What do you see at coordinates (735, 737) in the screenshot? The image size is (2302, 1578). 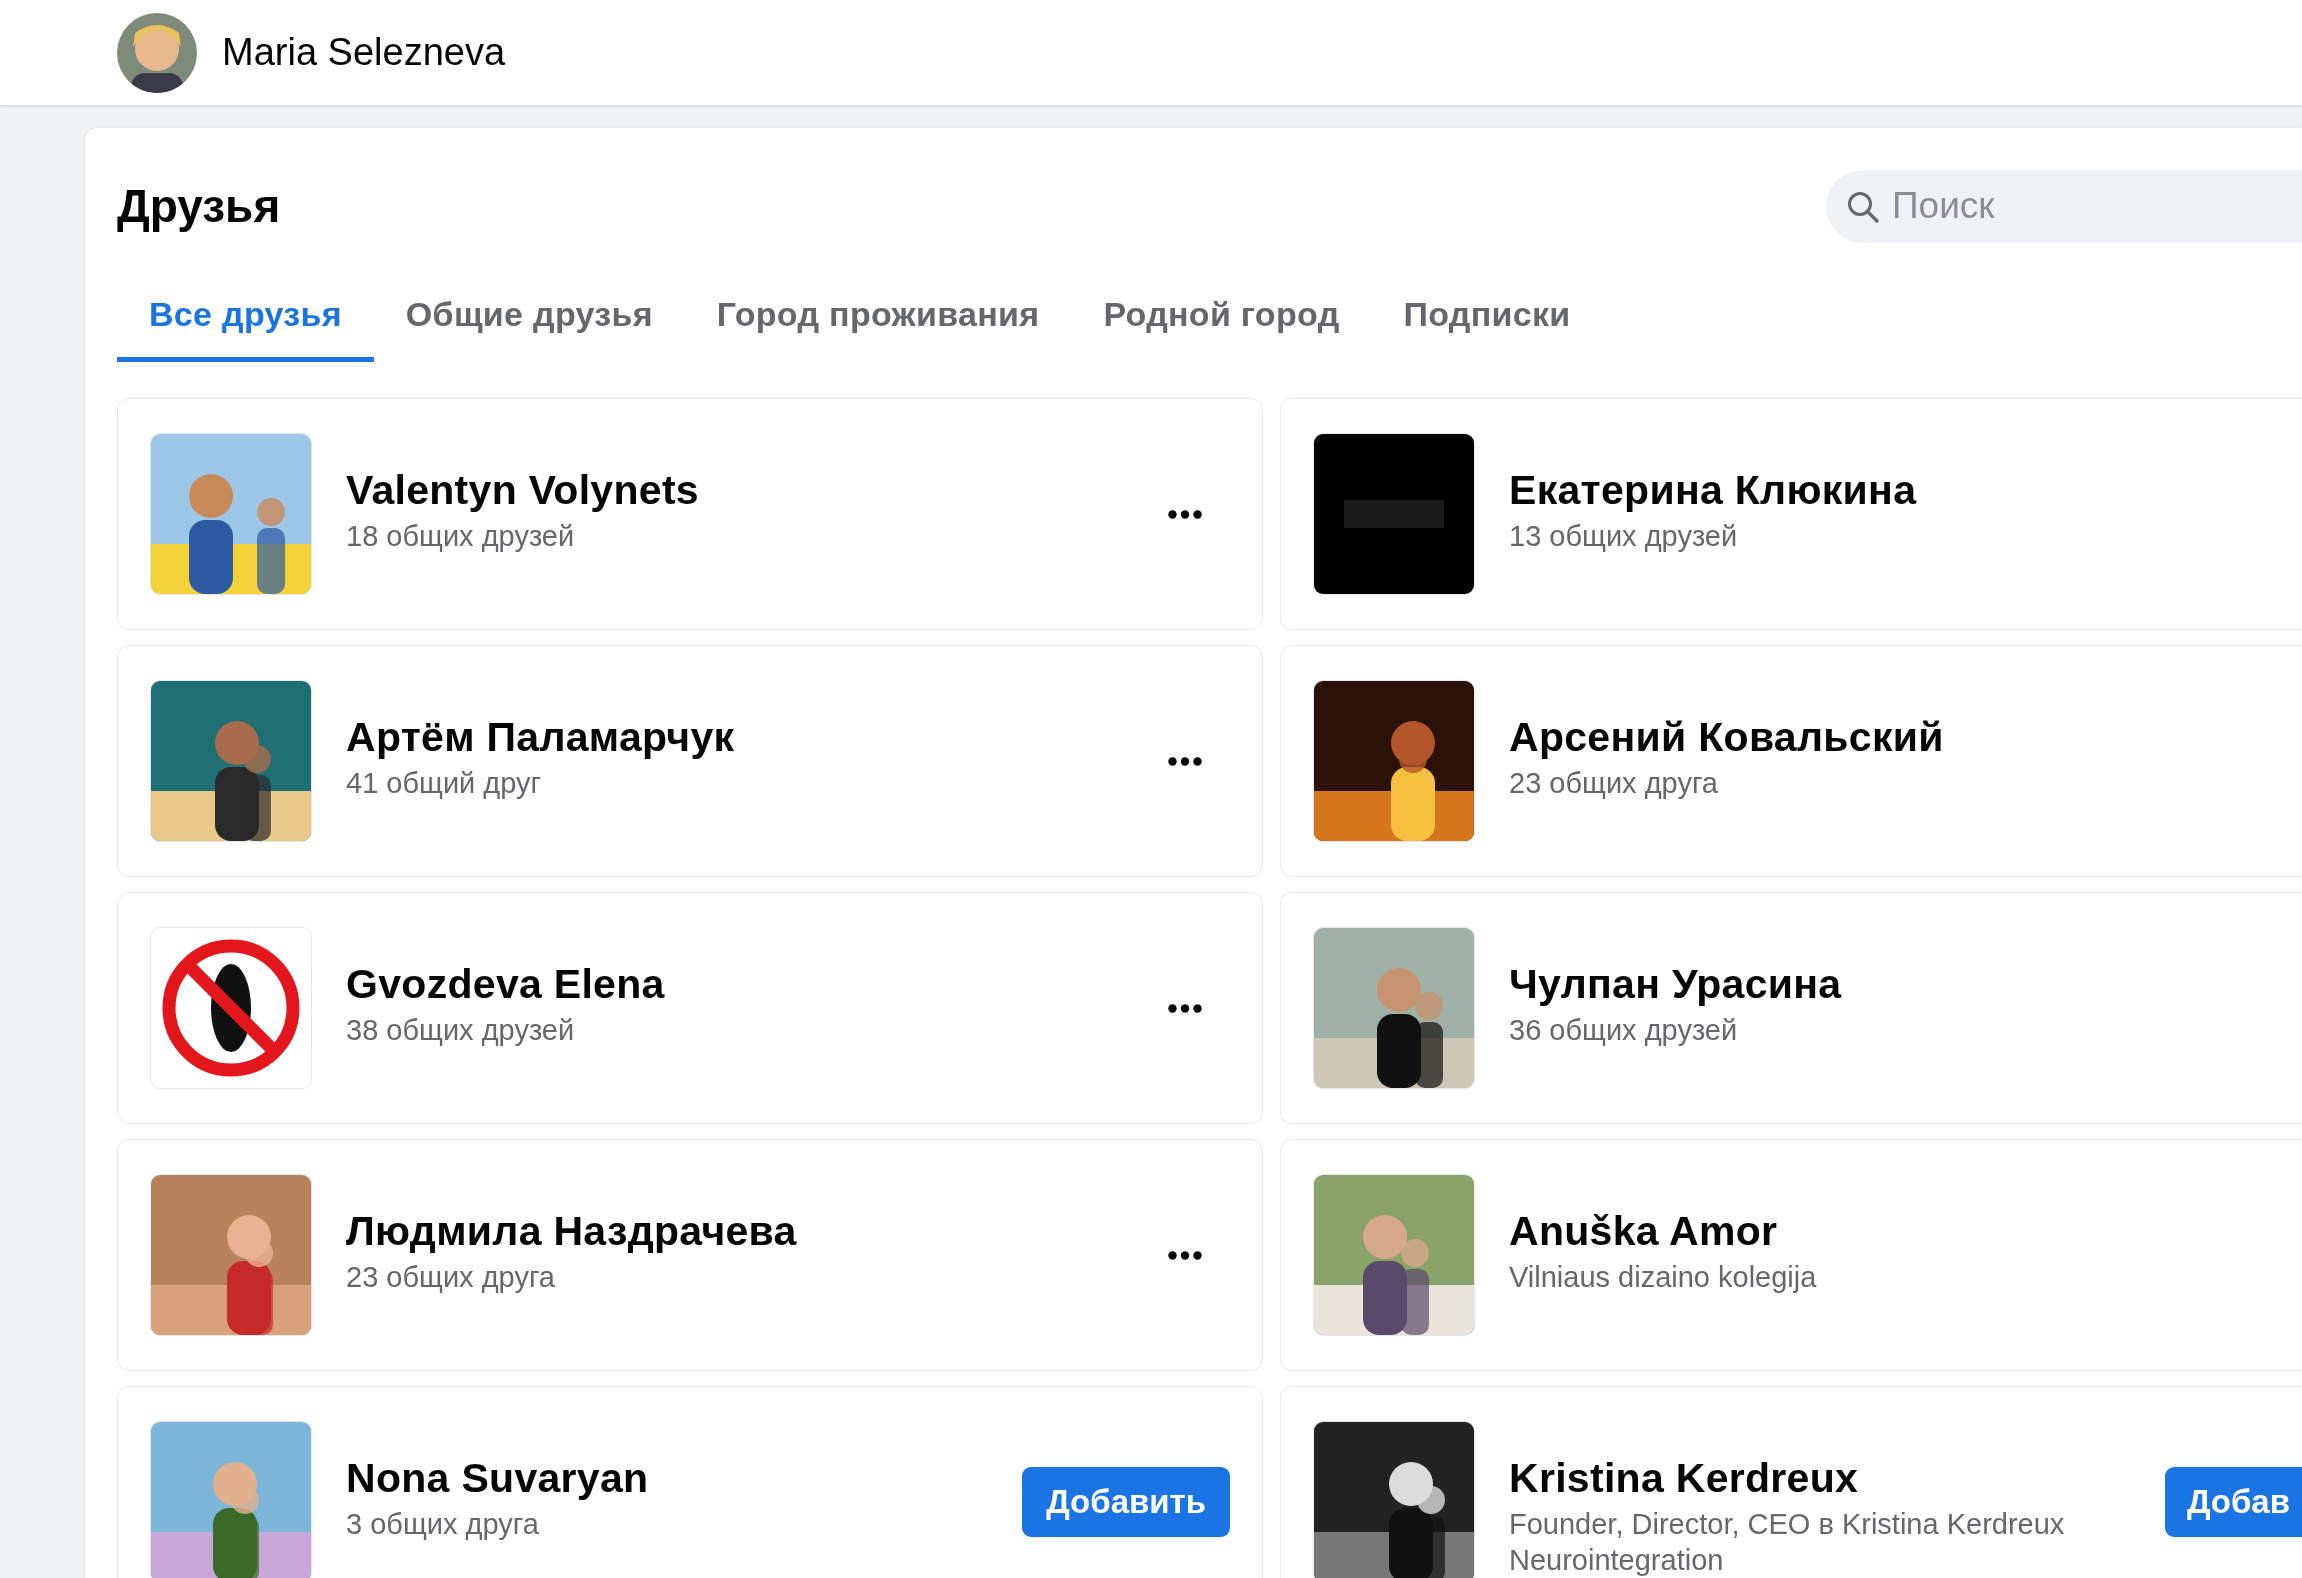 I see `friend-name: Артём Паламарчук` at bounding box center [735, 737].